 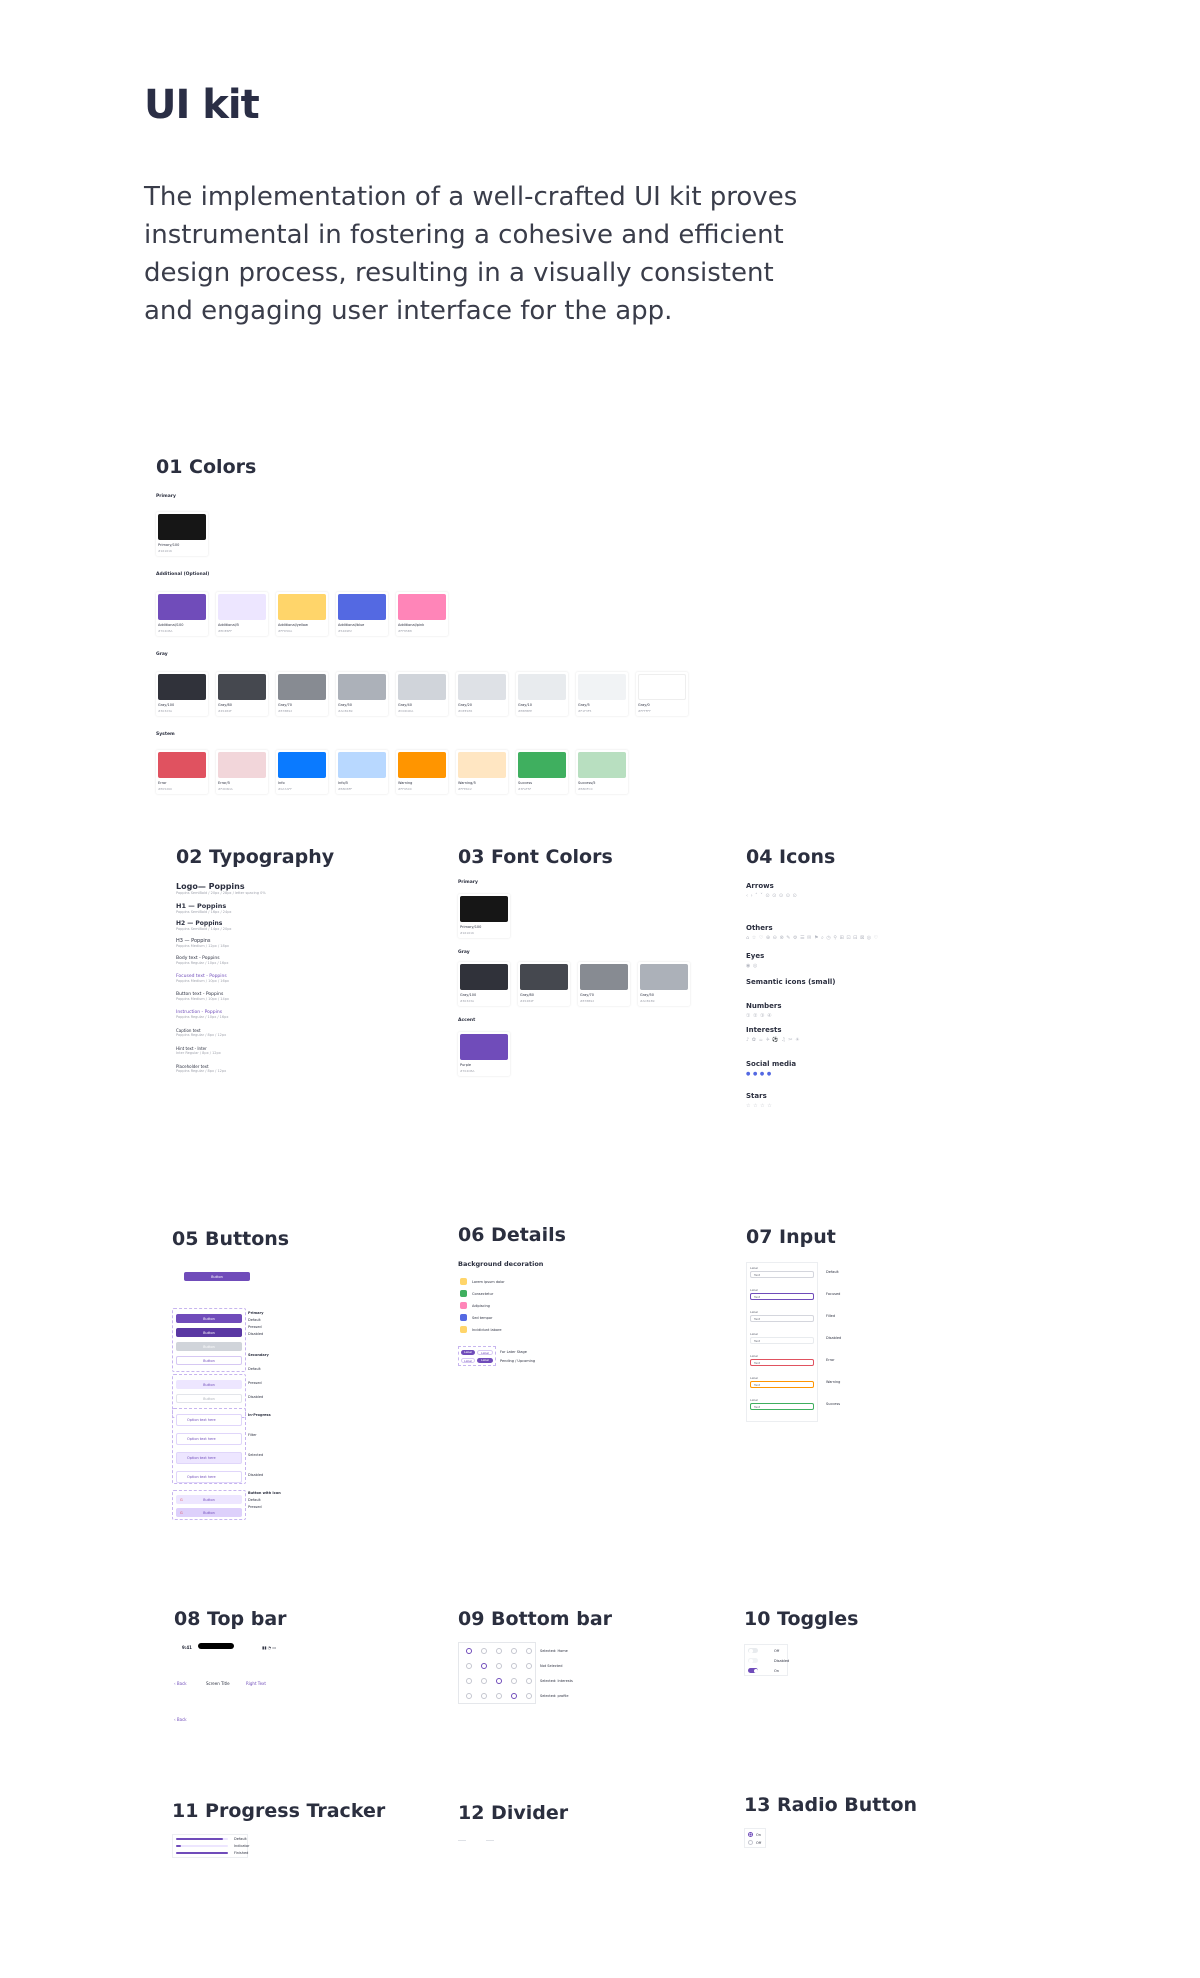 What do you see at coordinates (755, 1838) in the screenshot?
I see `radio-frame` at bounding box center [755, 1838].